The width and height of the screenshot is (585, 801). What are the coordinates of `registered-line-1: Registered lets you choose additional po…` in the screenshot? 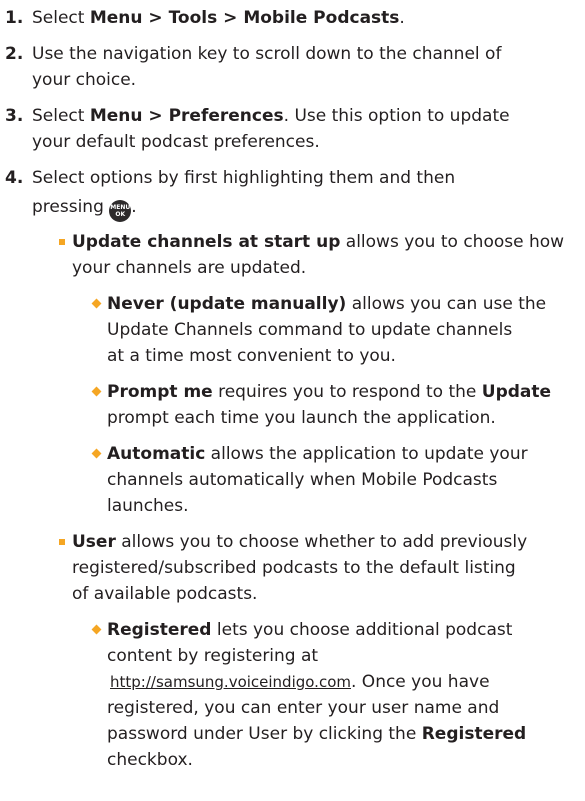 It's located at (309, 630).